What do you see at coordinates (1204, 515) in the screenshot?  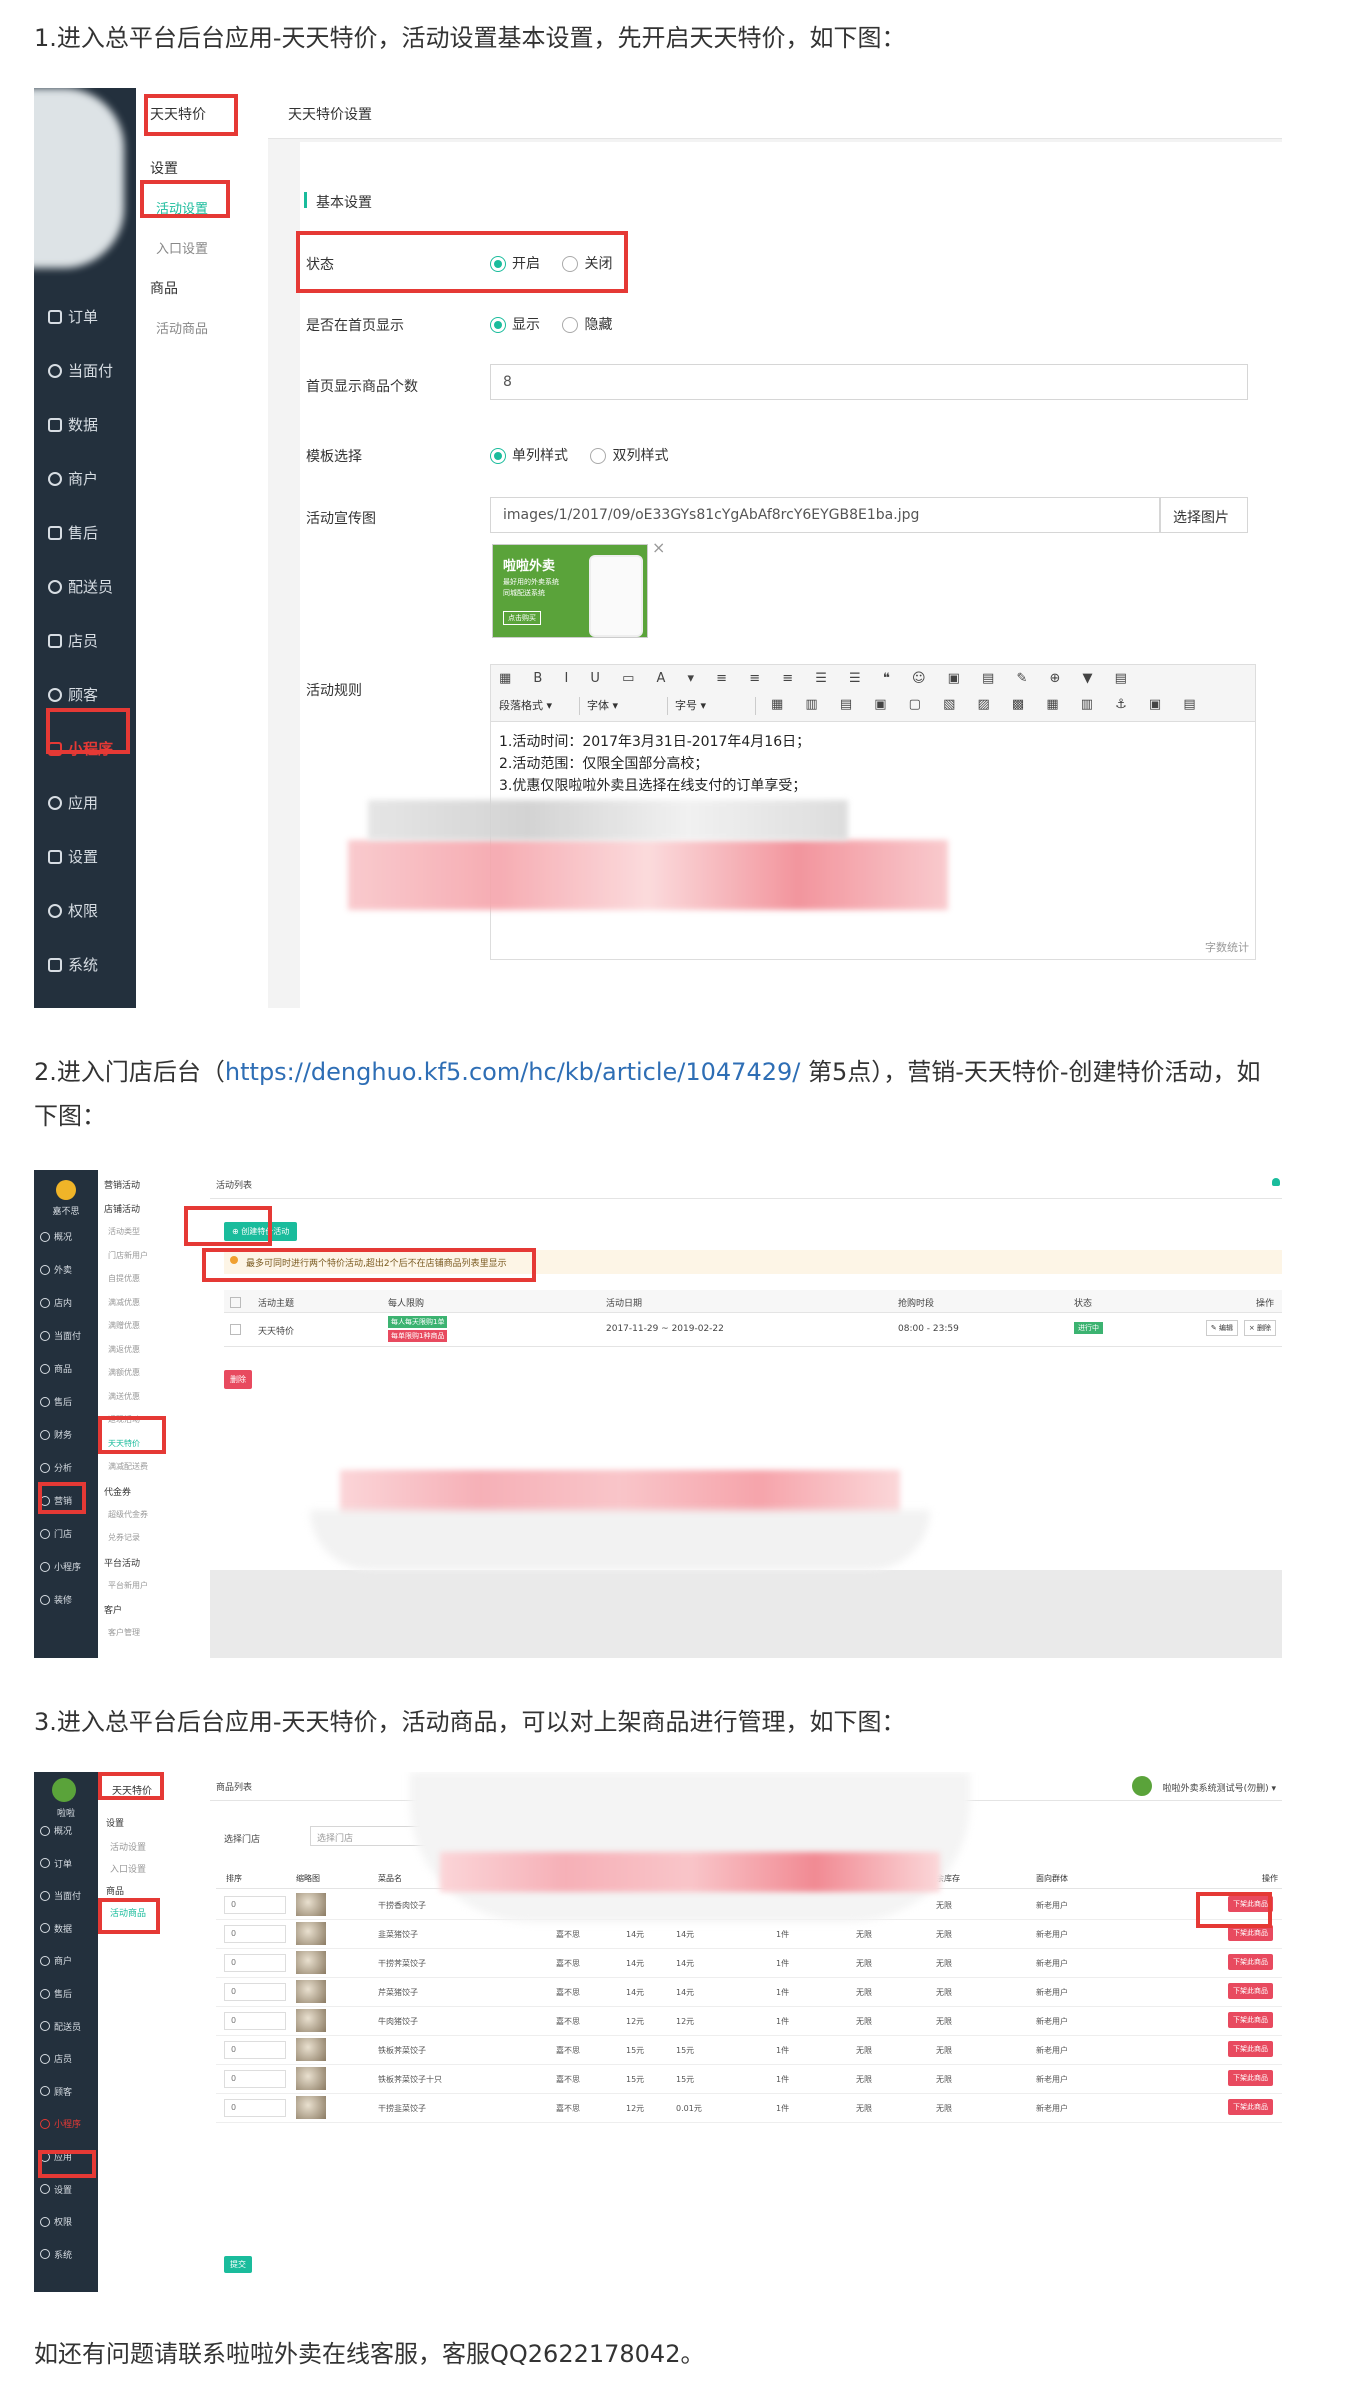 I see `choose-image-button: 选择图片` at bounding box center [1204, 515].